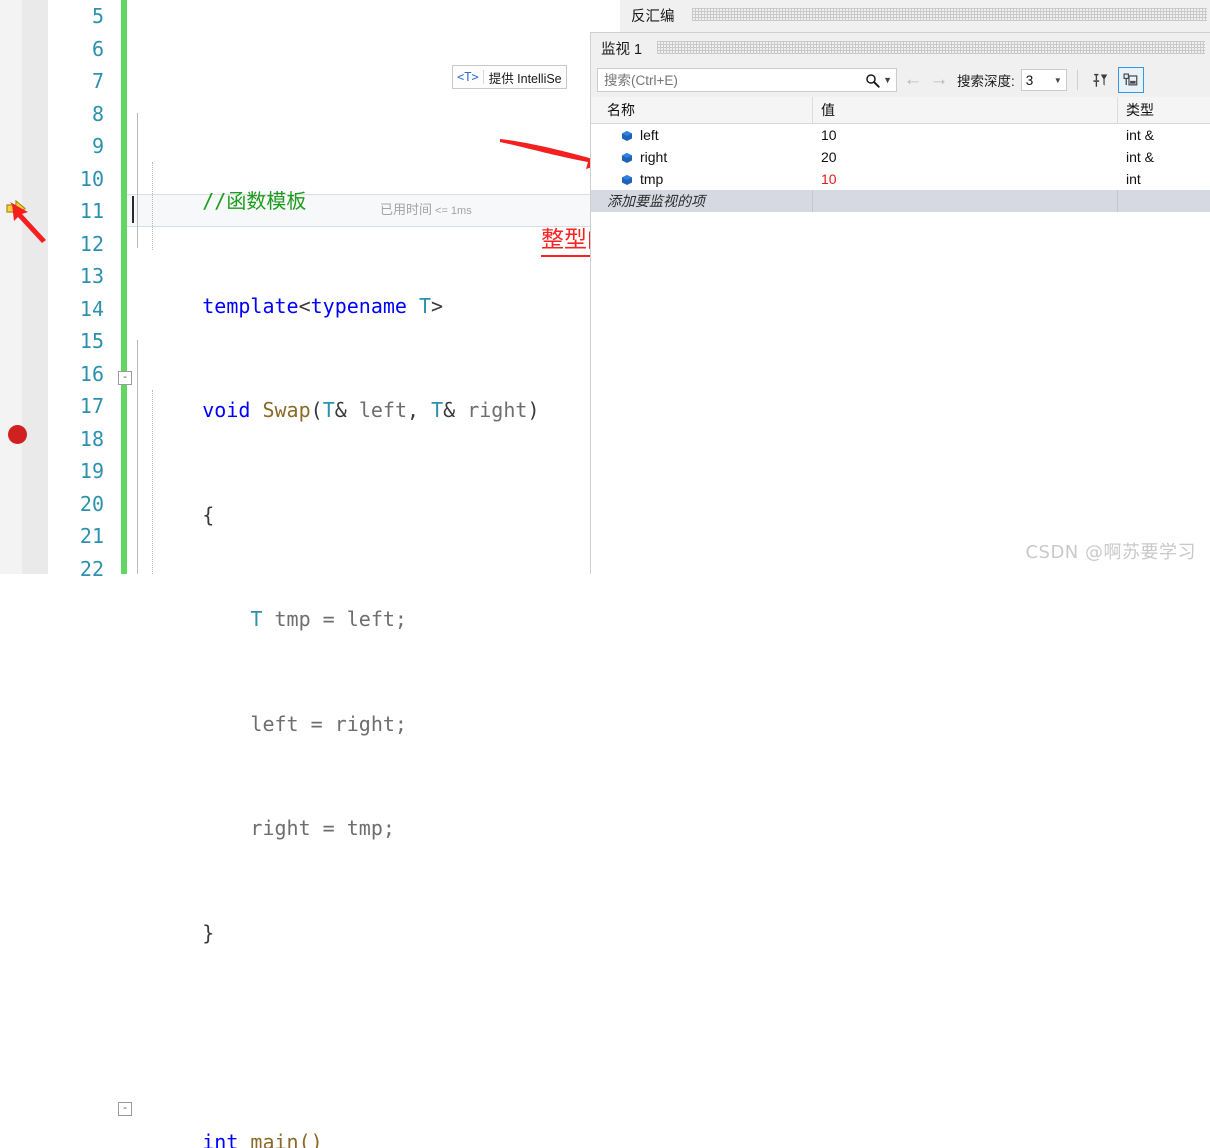  I want to click on code-identifier: left, so click(377, 410).